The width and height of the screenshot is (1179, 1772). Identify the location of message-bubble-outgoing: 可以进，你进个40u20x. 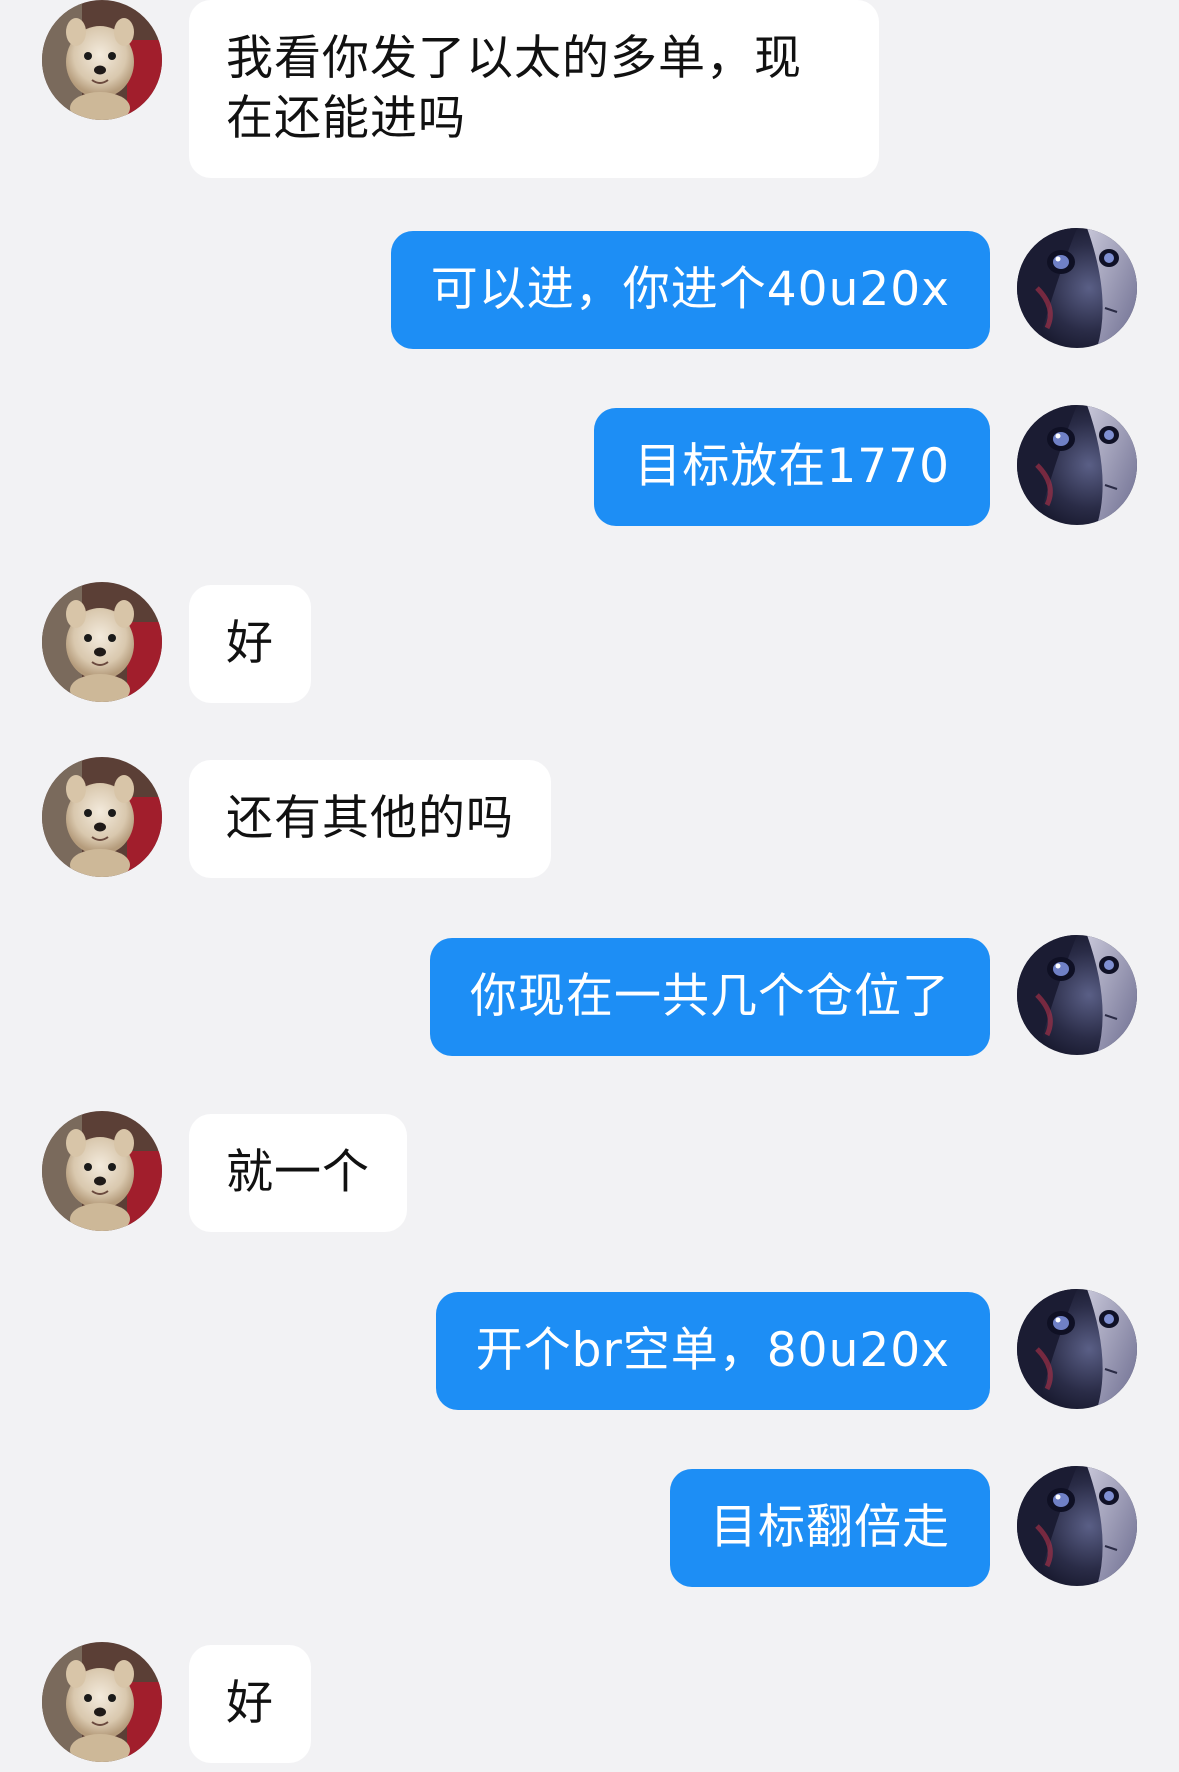
(690, 290).